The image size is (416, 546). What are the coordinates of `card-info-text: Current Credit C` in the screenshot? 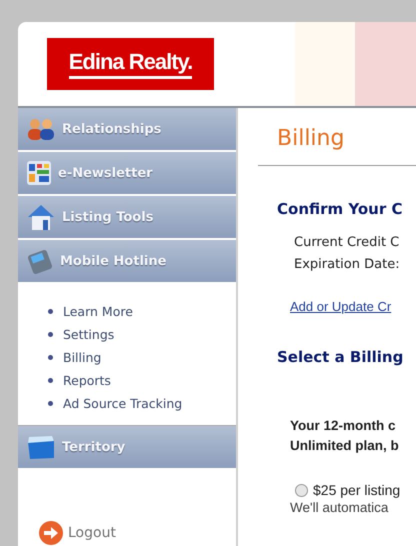 It's located at (347, 243).